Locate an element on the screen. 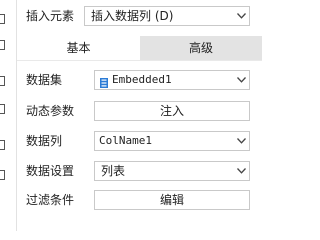  panel-divider is located at coordinates (16, 115).